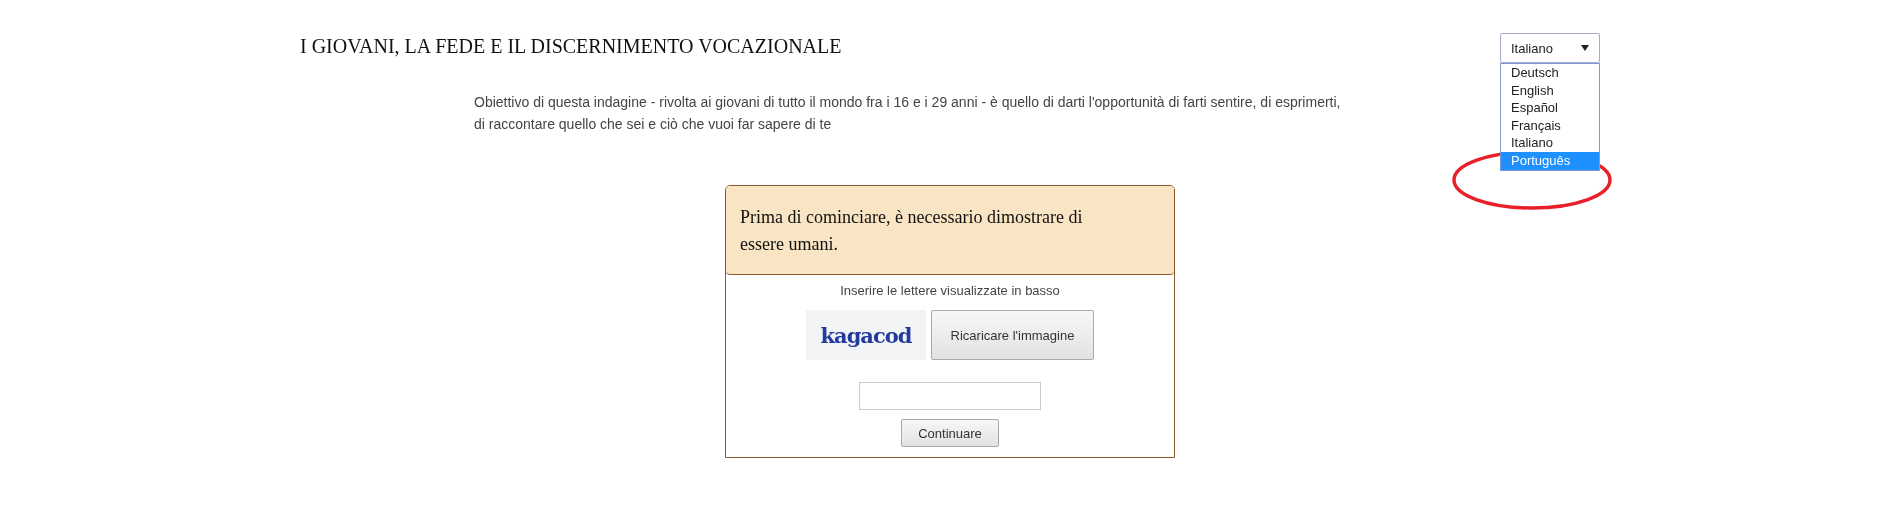 The height and width of the screenshot is (530, 1904). Describe the element at coordinates (908, 113) in the screenshot. I see `intro-text: Obiettivo di questa indagine - rivolta ai giovani di tutto il mondo fra i 16 e i 29 anni - è quello di darti l'opportunità di farti sentire, di esprimerti, di raccontare quello che sei e ciò che vuoi far sapere di te` at that location.